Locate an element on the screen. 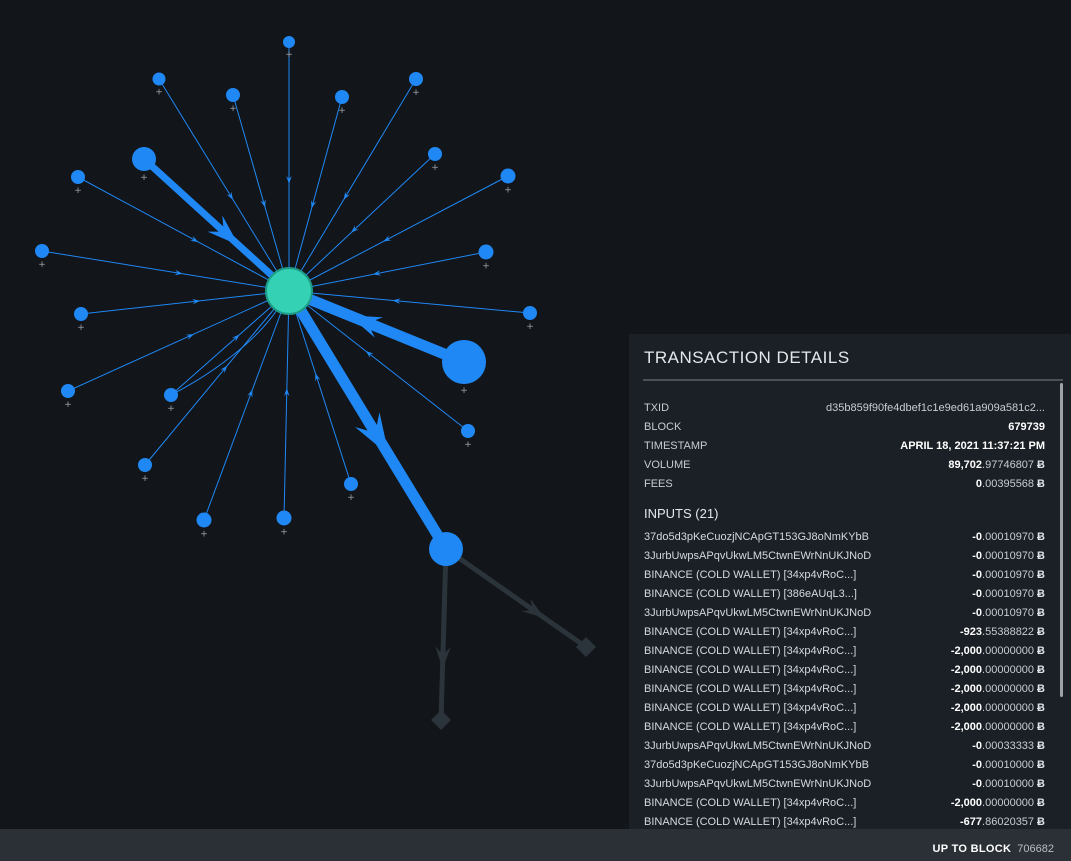  meta-row-fees: FEES 0.00395568 Ƀ is located at coordinates (844, 483).